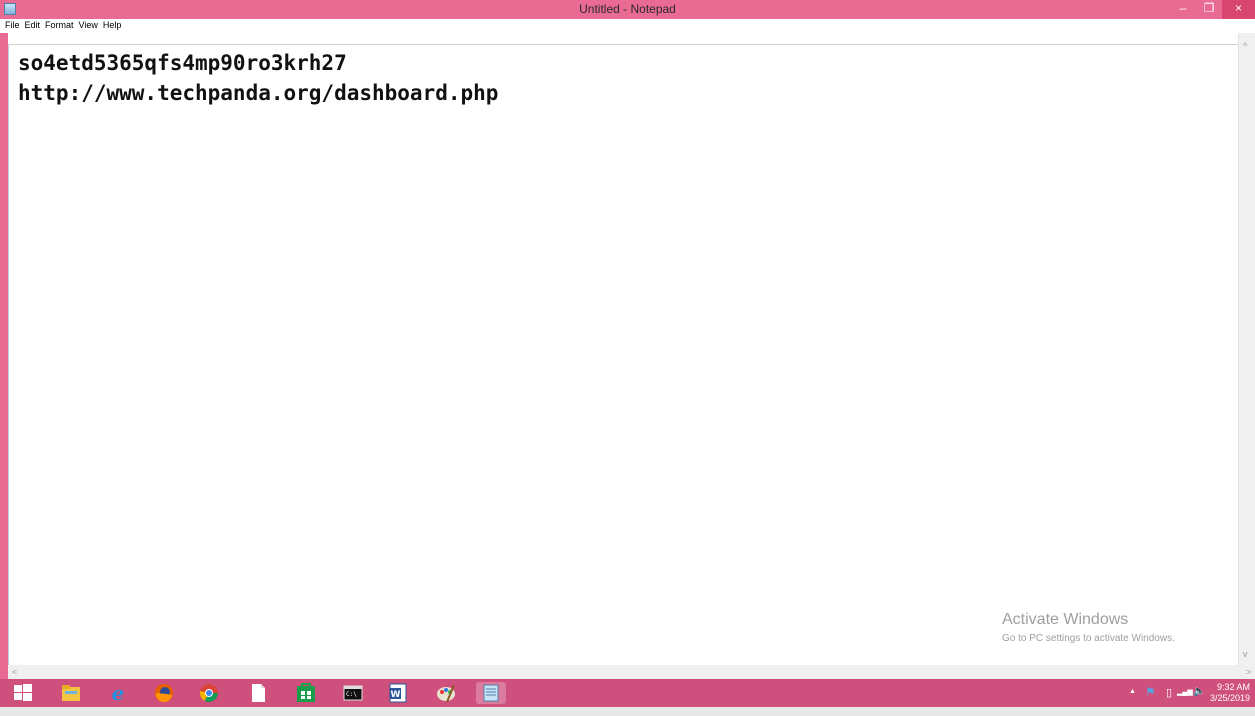  Describe the element at coordinates (630, 26) in the screenshot. I see `menu-bar: File Edit Format View Help` at that location.